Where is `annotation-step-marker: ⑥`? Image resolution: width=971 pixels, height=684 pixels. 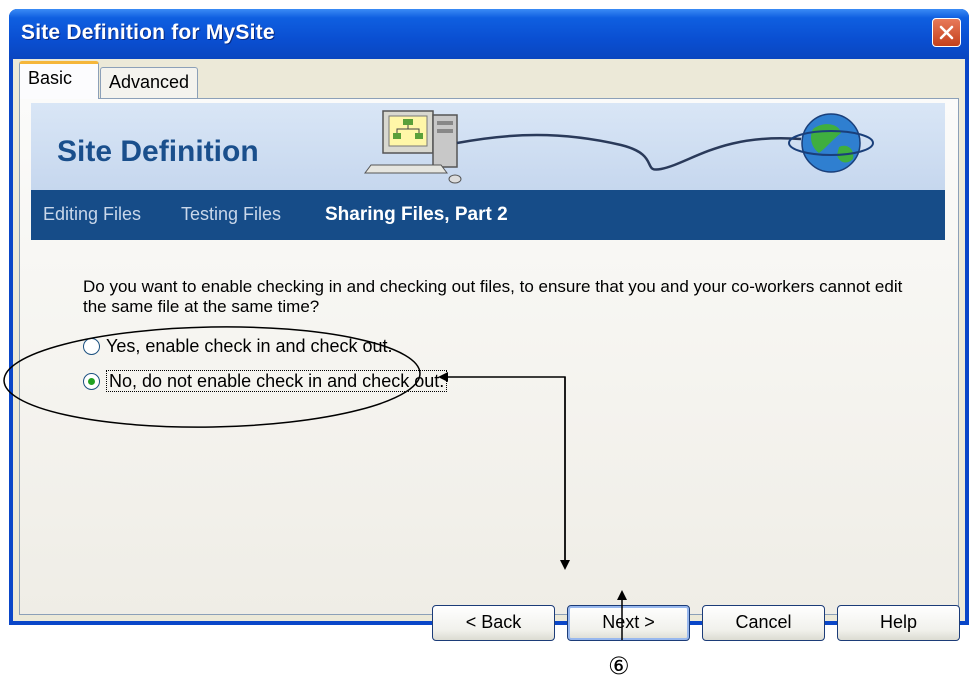
annotation-step-marker: ⑥ is located at coordinates (619, 666).